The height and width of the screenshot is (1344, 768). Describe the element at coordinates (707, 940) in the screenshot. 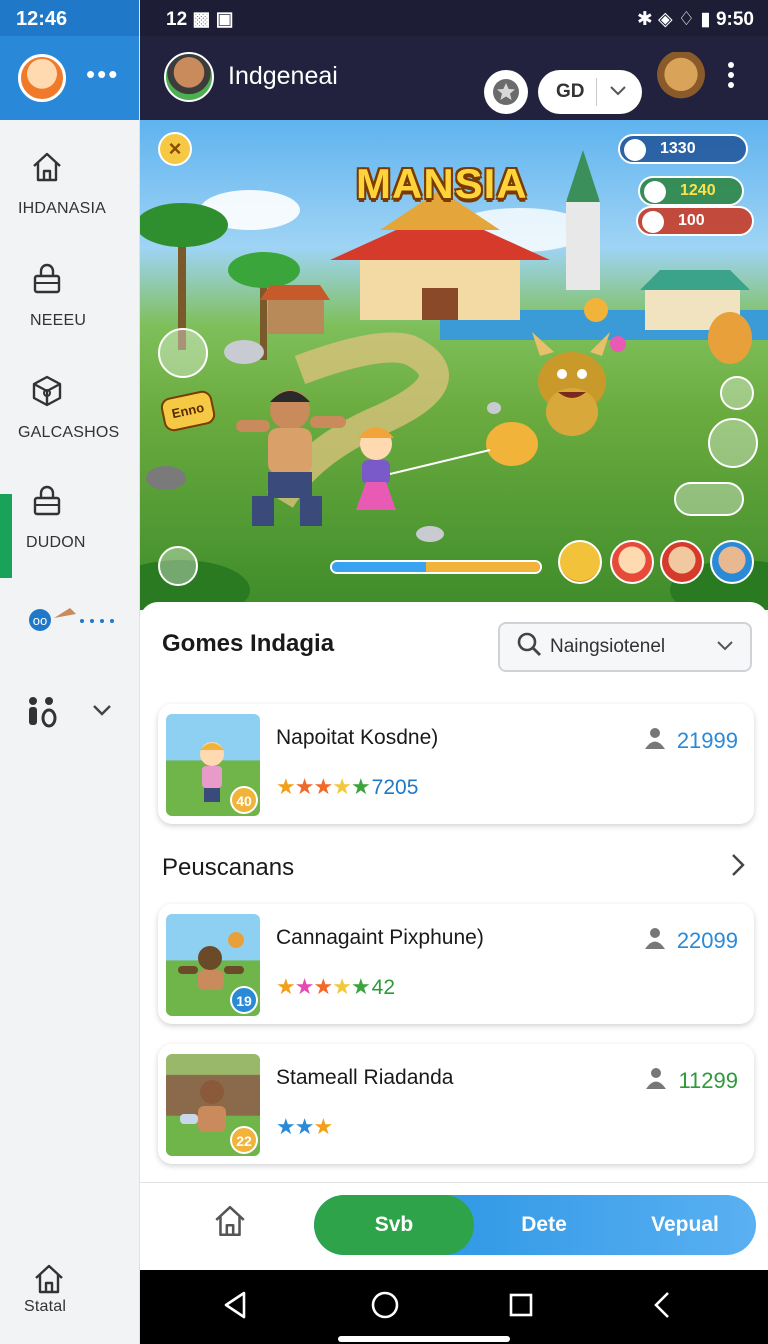

I see `player-count-value: 22099` at that location.